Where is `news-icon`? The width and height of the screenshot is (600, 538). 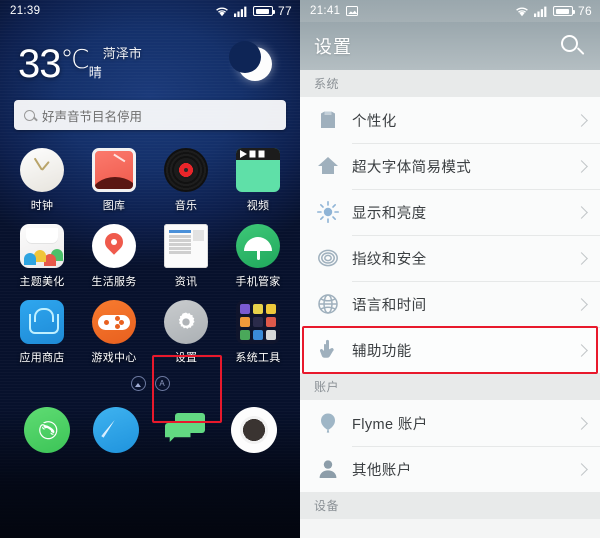 news-icon is located at coordinates (186, 246).